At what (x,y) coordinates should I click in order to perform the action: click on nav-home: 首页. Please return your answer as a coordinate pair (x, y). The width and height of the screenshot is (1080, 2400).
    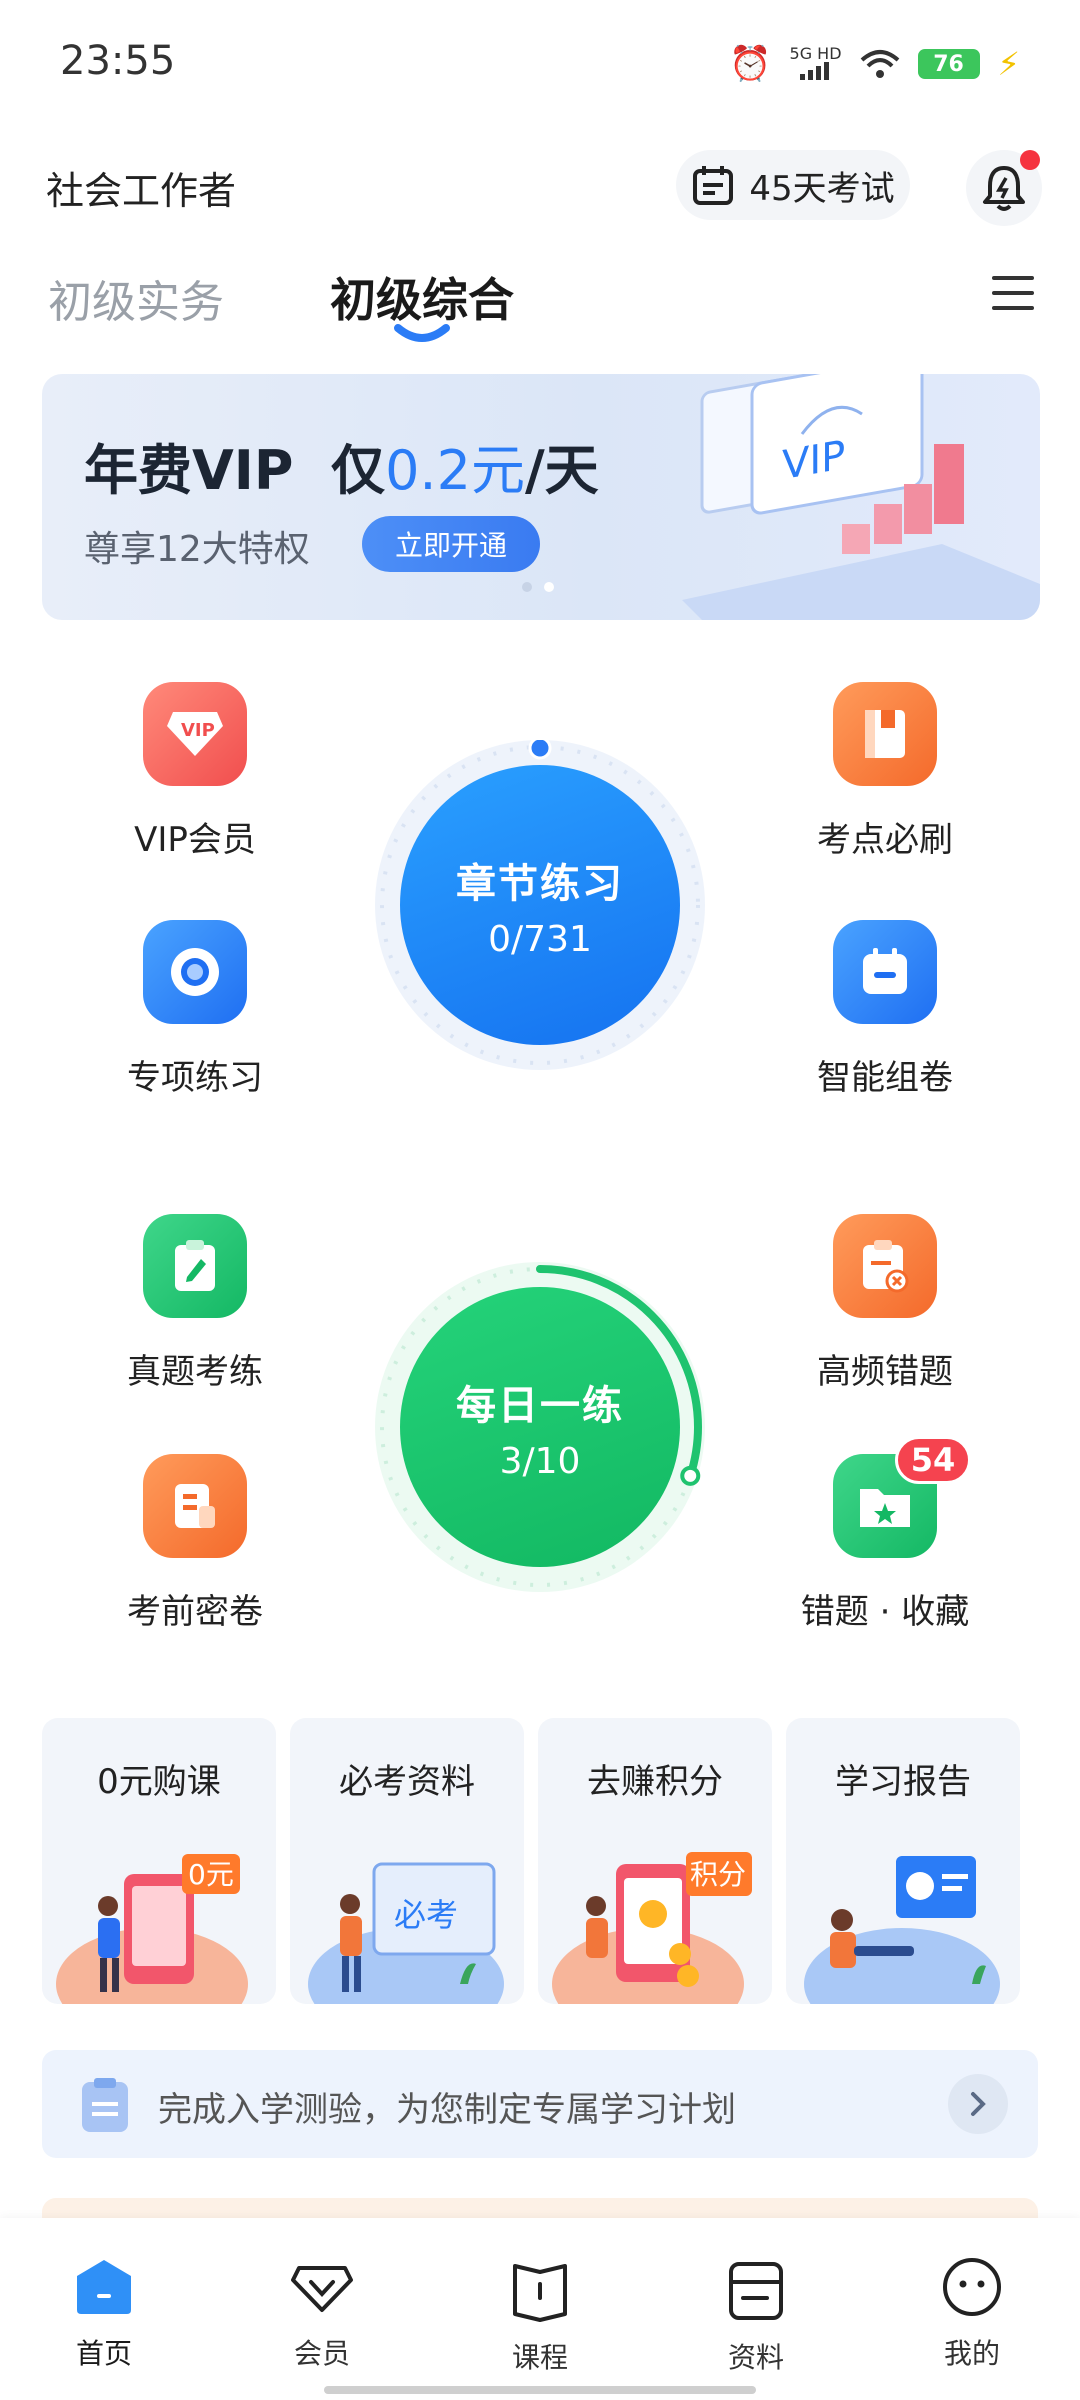
    Looking at the image, I should click on (104, 2313).